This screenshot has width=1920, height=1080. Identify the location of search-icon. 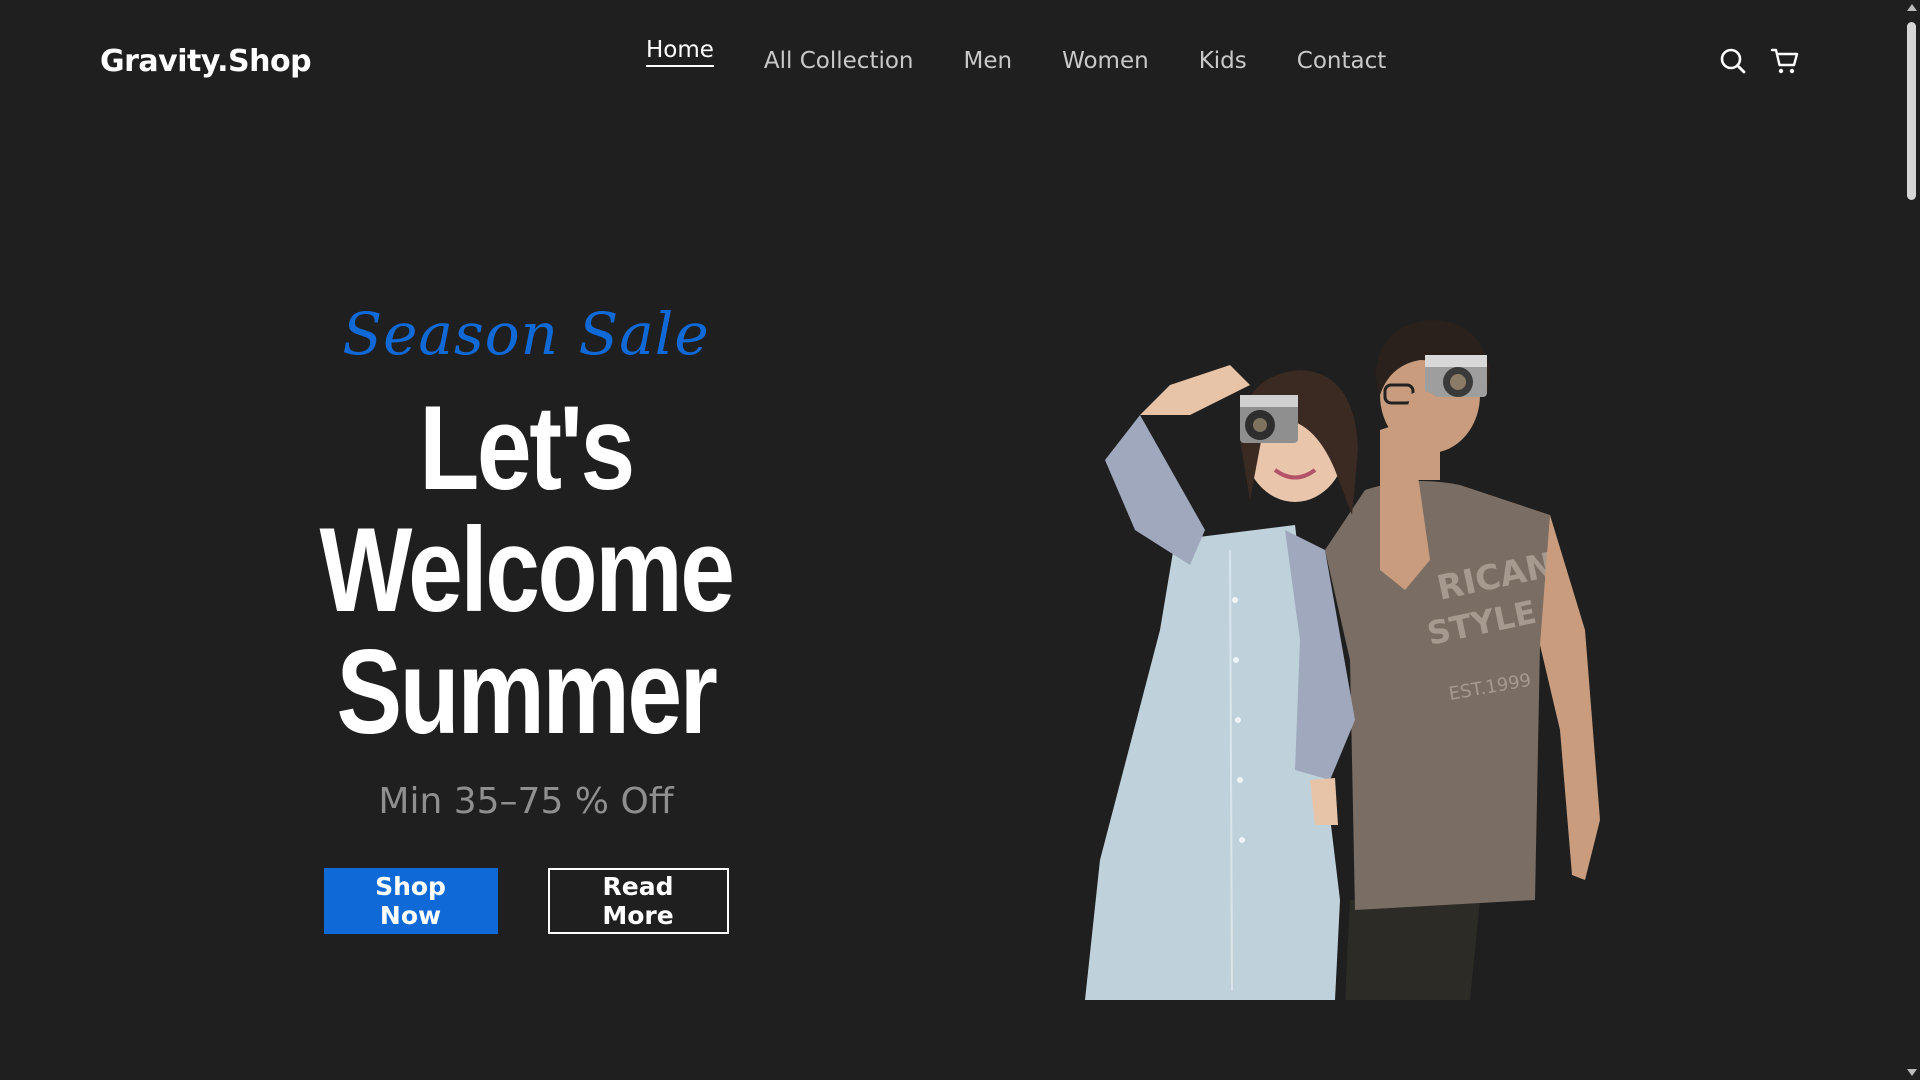
(1733, 61).